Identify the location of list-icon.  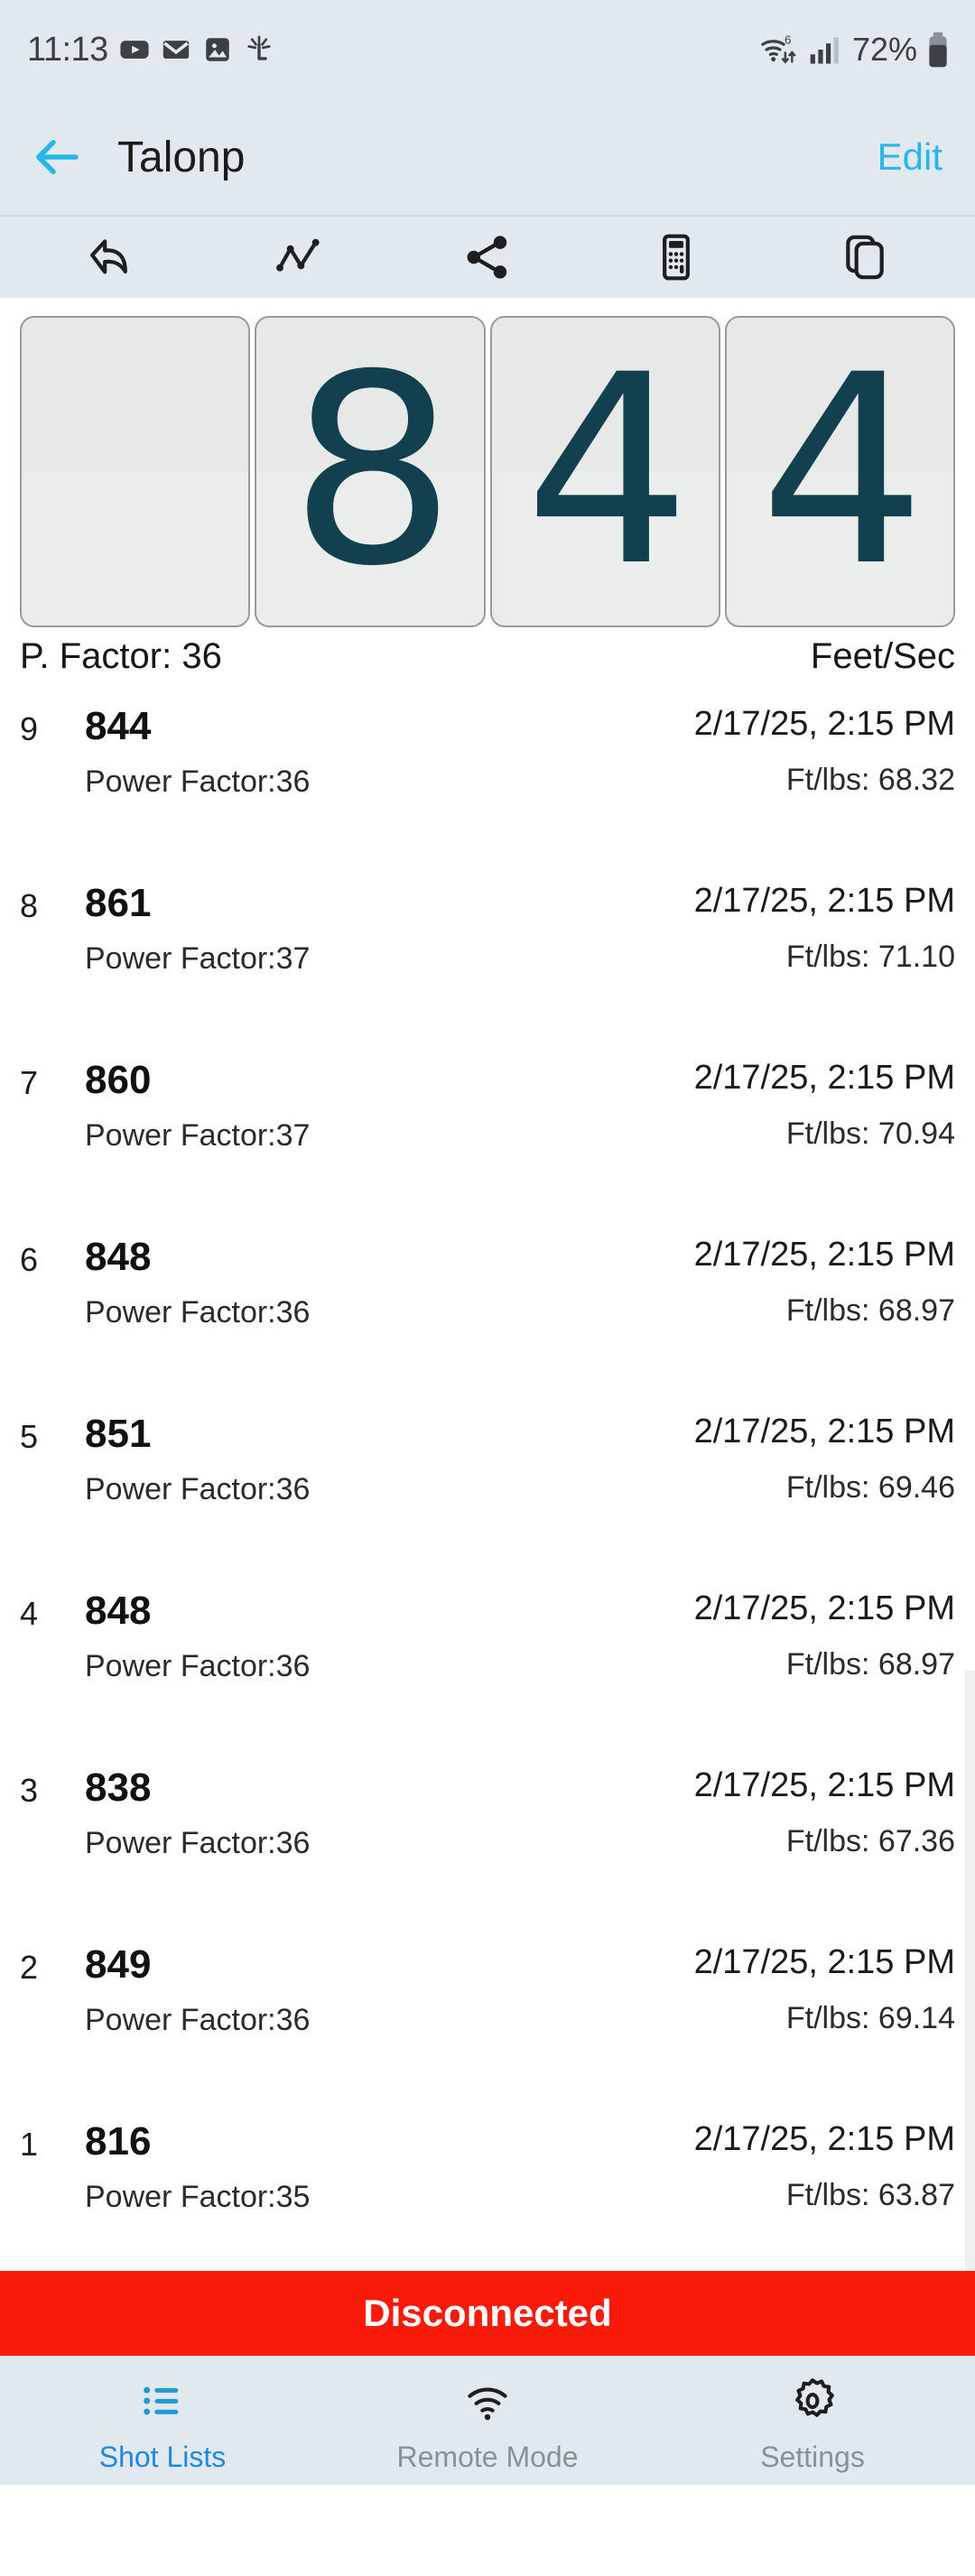
(162, 2401).